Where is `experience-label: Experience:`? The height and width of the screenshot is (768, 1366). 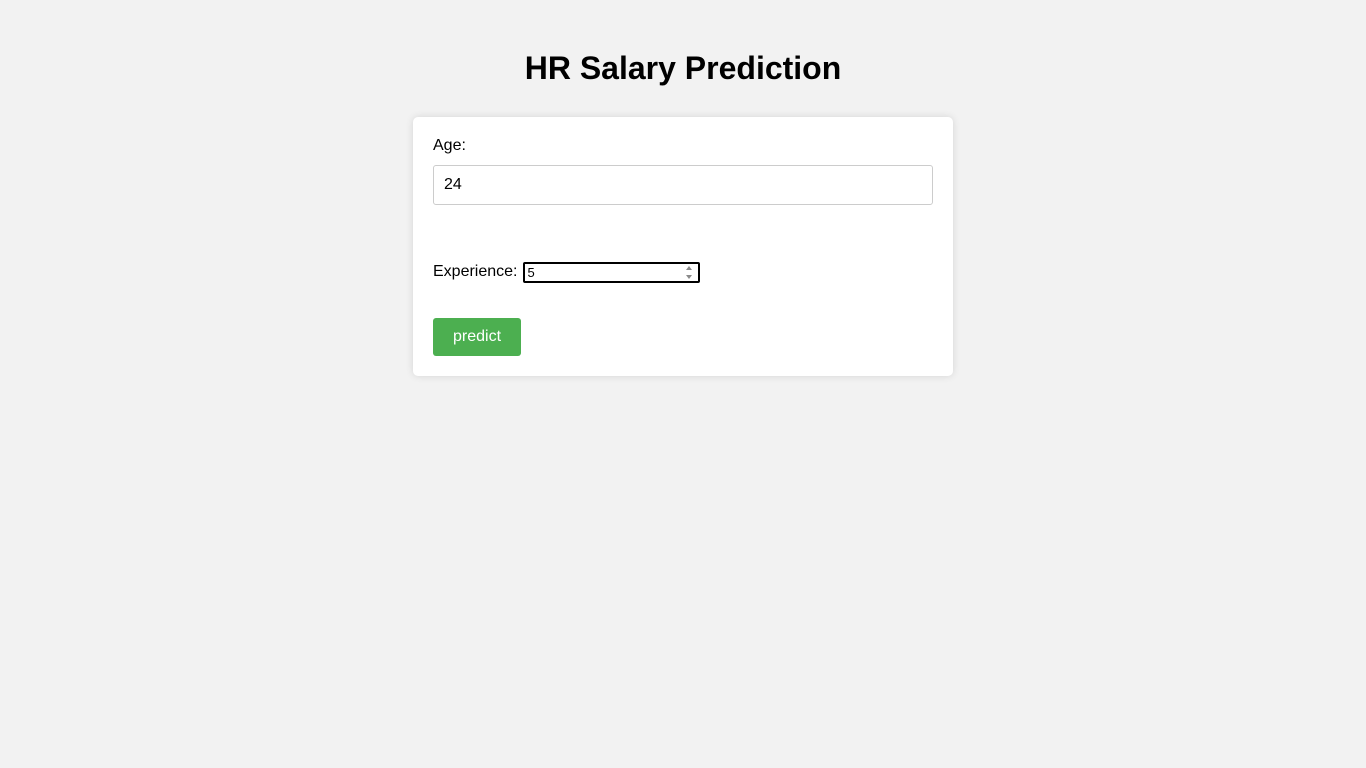
experience-label: Experience: is located at coordinates (475, 271).